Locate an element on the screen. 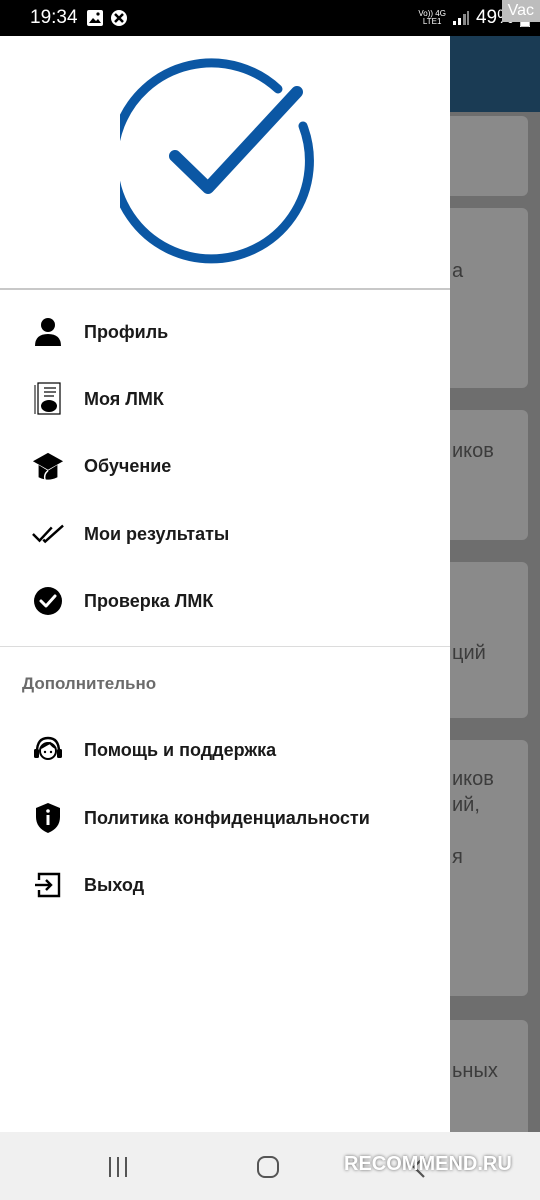 This screenshot has height=1200, width=540. network-indicator: Vo)) 4G LTE1 is located at coordinates (432, 17).